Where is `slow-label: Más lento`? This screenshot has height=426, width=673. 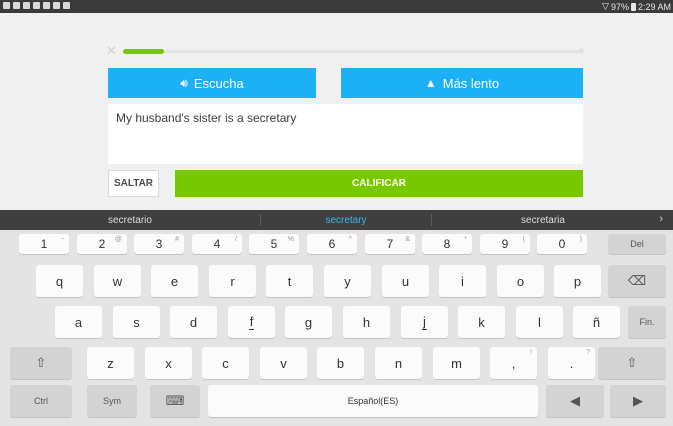
slow-label: Más lento is located at coordinates (471, 83).